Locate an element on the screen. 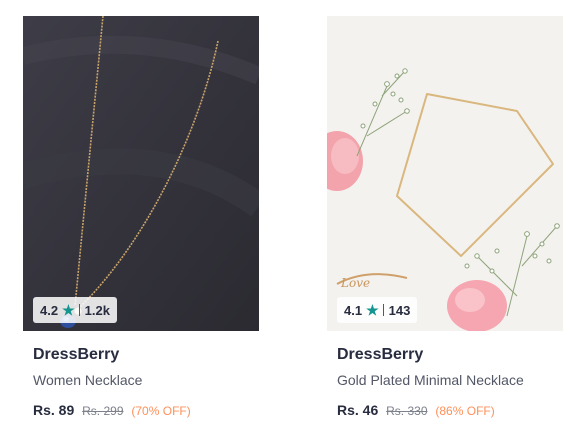 The height and width of the screenshot is (432, 575). product-price: Rs. 46 is located at coordinates (358, 410).